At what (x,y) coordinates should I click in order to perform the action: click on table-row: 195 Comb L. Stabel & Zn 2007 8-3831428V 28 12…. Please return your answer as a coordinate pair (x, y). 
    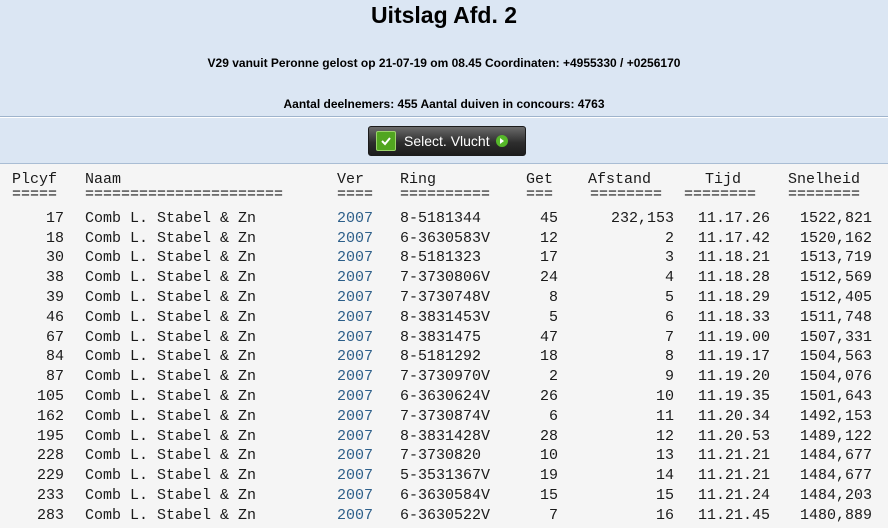
    Looking at the image, I should click on (444, 437).